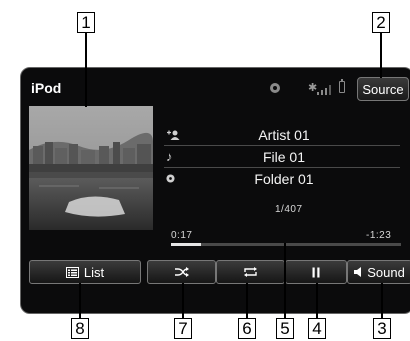  I want to click on list-icon, so click(72, 272).